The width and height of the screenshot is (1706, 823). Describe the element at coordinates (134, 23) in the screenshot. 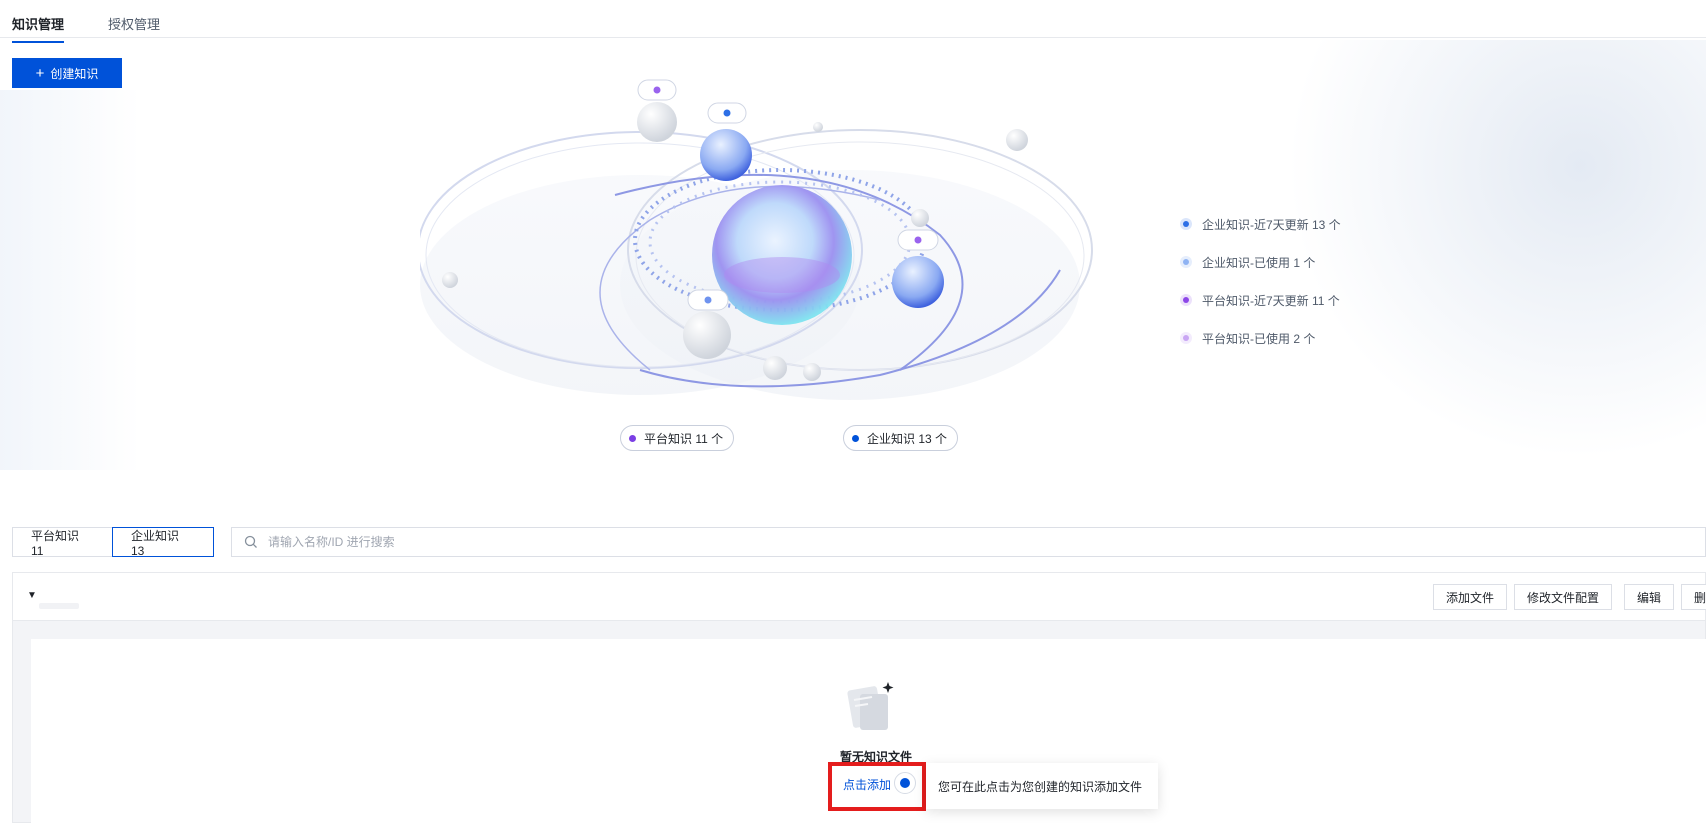

I see `tab-authorization-management: 授权管理` at that location.